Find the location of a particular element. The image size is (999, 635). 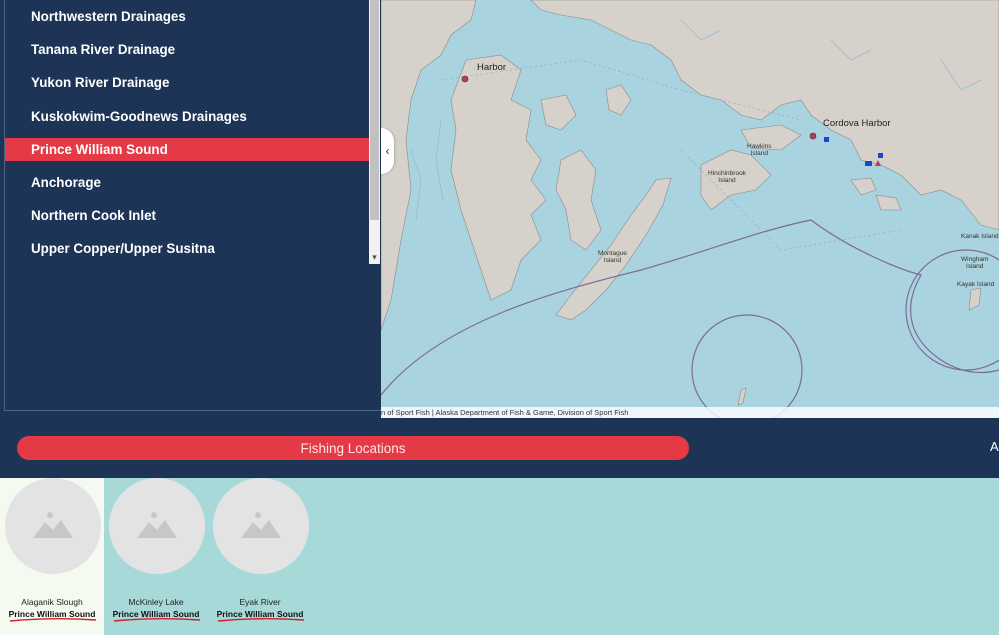

card-location-name: McKinley Lake is located at coordinates (156, 602).